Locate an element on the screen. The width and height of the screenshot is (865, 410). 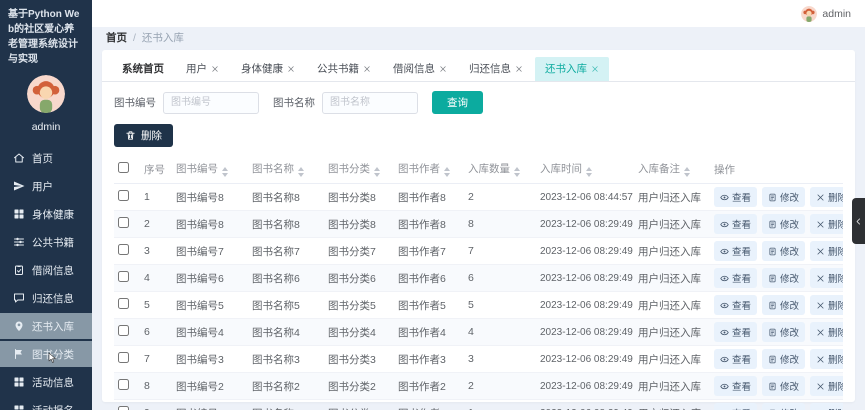
breadcrumb-home: 首页 is located at coordinates (116, 37).